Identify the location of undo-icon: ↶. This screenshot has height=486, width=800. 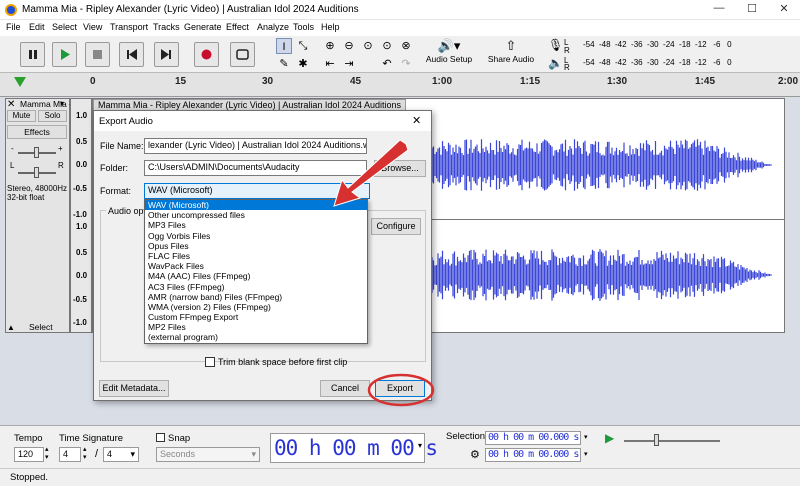
(387, 64).